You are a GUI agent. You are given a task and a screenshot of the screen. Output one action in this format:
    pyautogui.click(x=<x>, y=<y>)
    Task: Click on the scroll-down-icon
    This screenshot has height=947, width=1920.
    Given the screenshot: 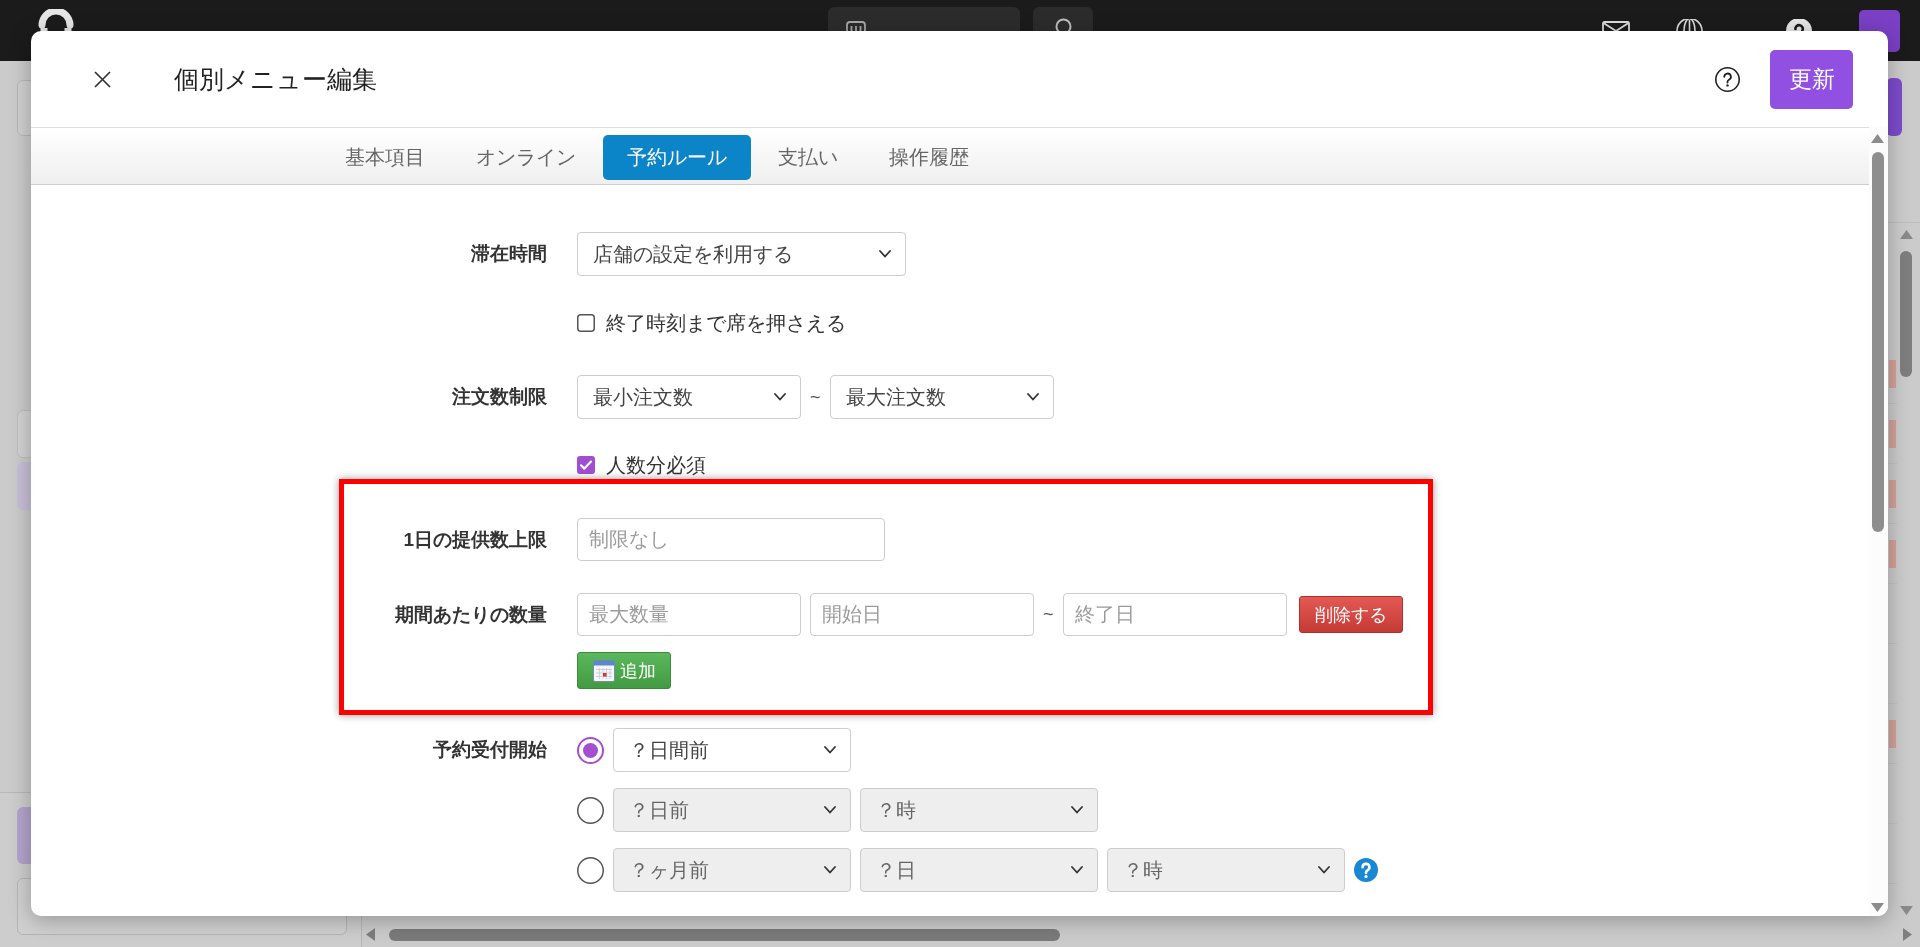 What is the action you would take?
    pyautogui.click(x=1877, y=907)
    